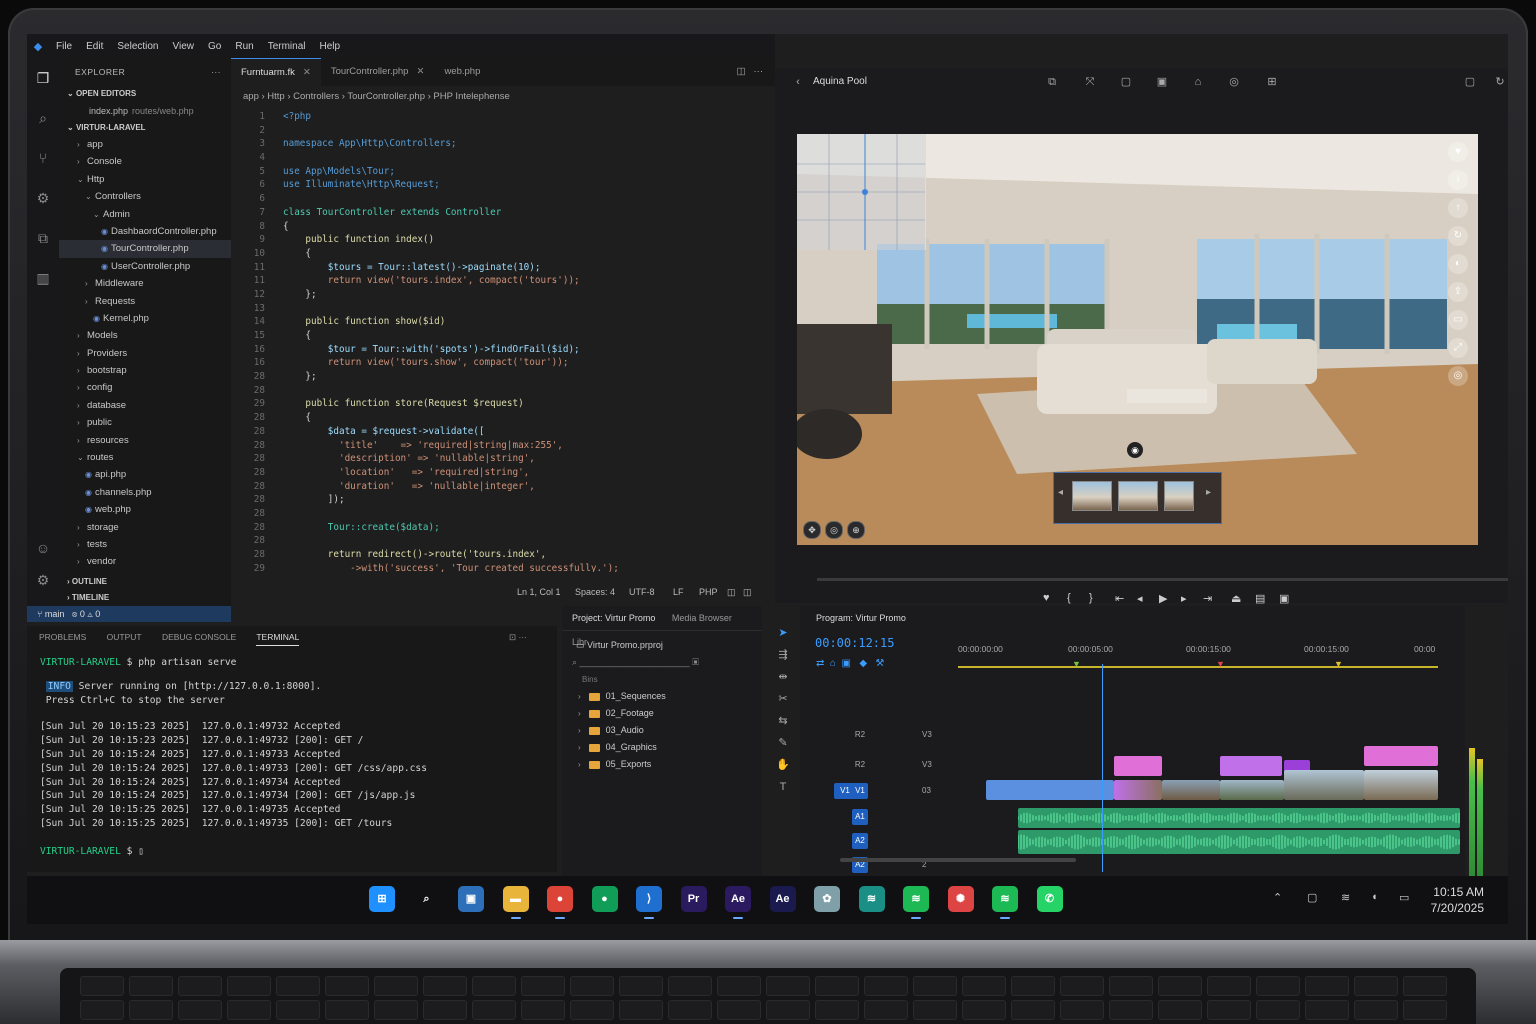 Image resolution: width=1536 pixels, height=1024 pixels. I want to click on debug-icon: ⚙, so click(43, 198).